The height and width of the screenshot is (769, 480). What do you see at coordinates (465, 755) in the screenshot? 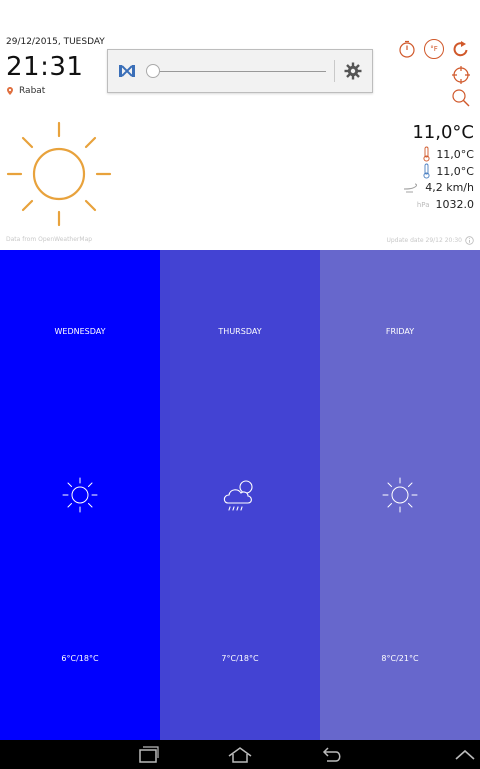
I see `up-icon` at bounding box center [465, 755].